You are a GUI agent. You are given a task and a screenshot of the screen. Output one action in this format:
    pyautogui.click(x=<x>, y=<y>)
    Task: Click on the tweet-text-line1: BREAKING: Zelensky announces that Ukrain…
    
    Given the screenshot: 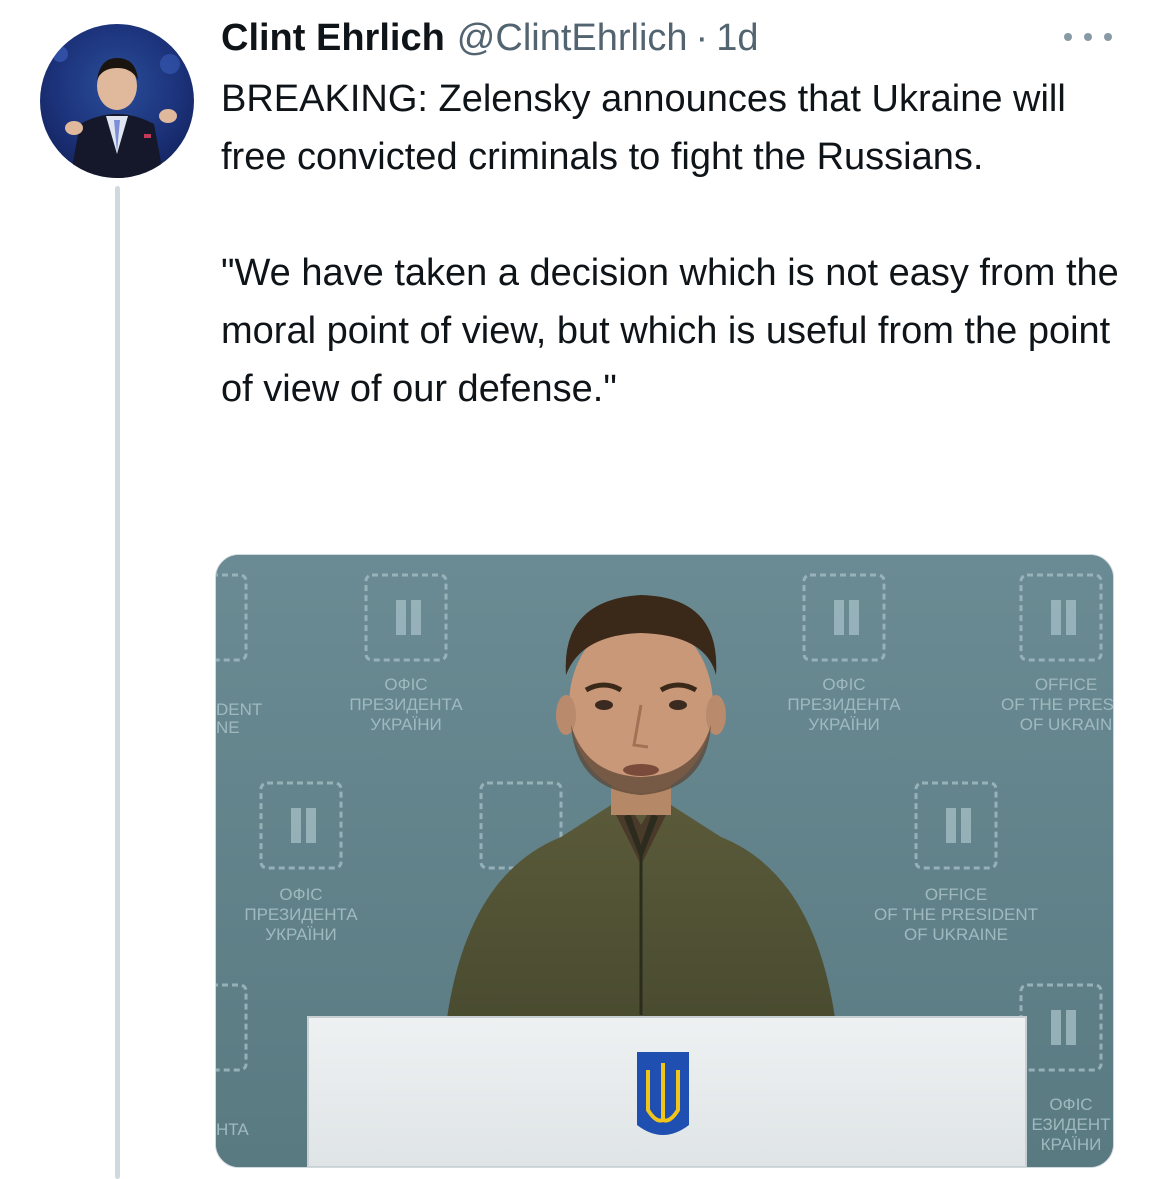 What is the action you would take?
    pyautogui.click(x=643, y=128)
    